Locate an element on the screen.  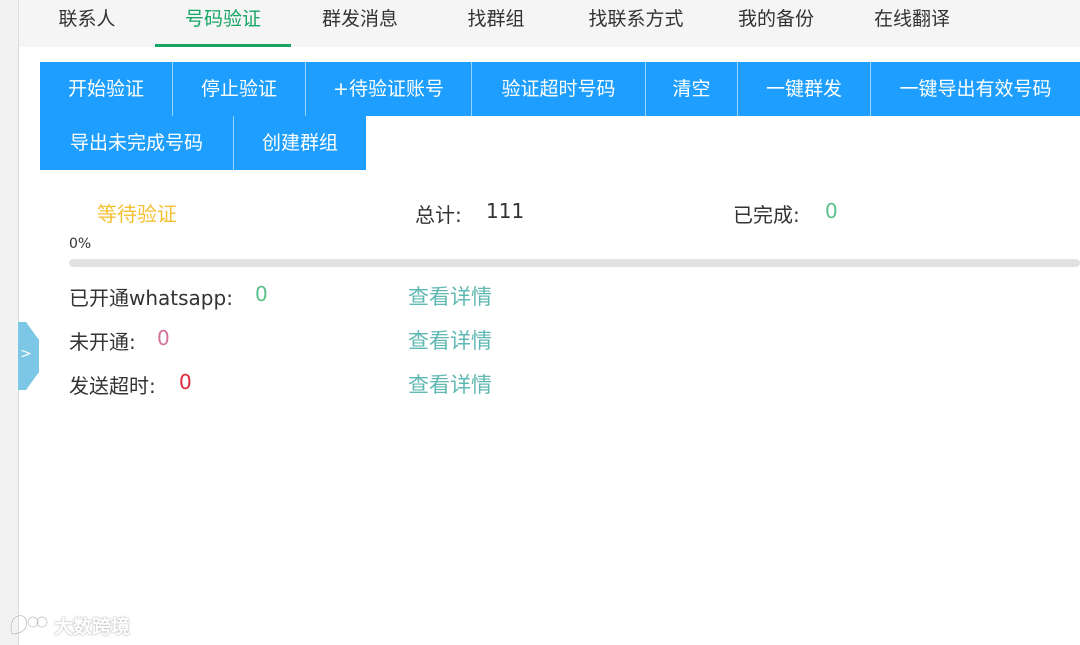
bulk-send-button: 一键群发 is located at coordinates (804, 89).